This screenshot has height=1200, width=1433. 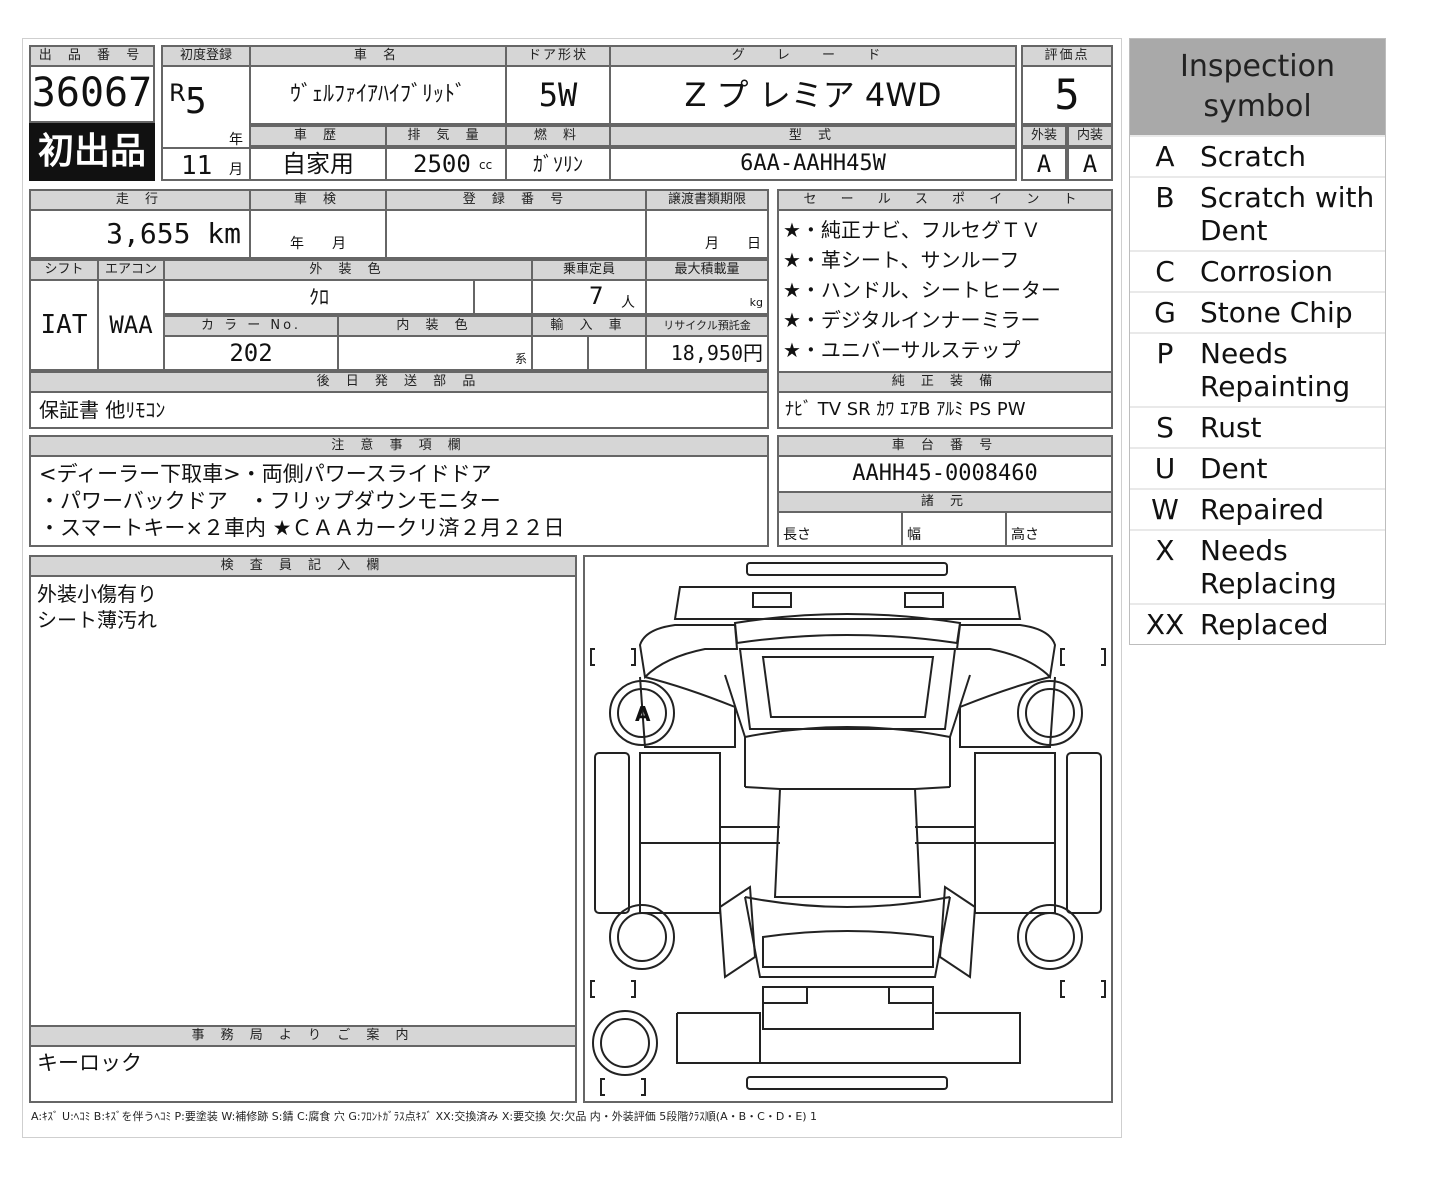 I want to click on legend-row: XX Replaced, so click(x=1257, y=623).